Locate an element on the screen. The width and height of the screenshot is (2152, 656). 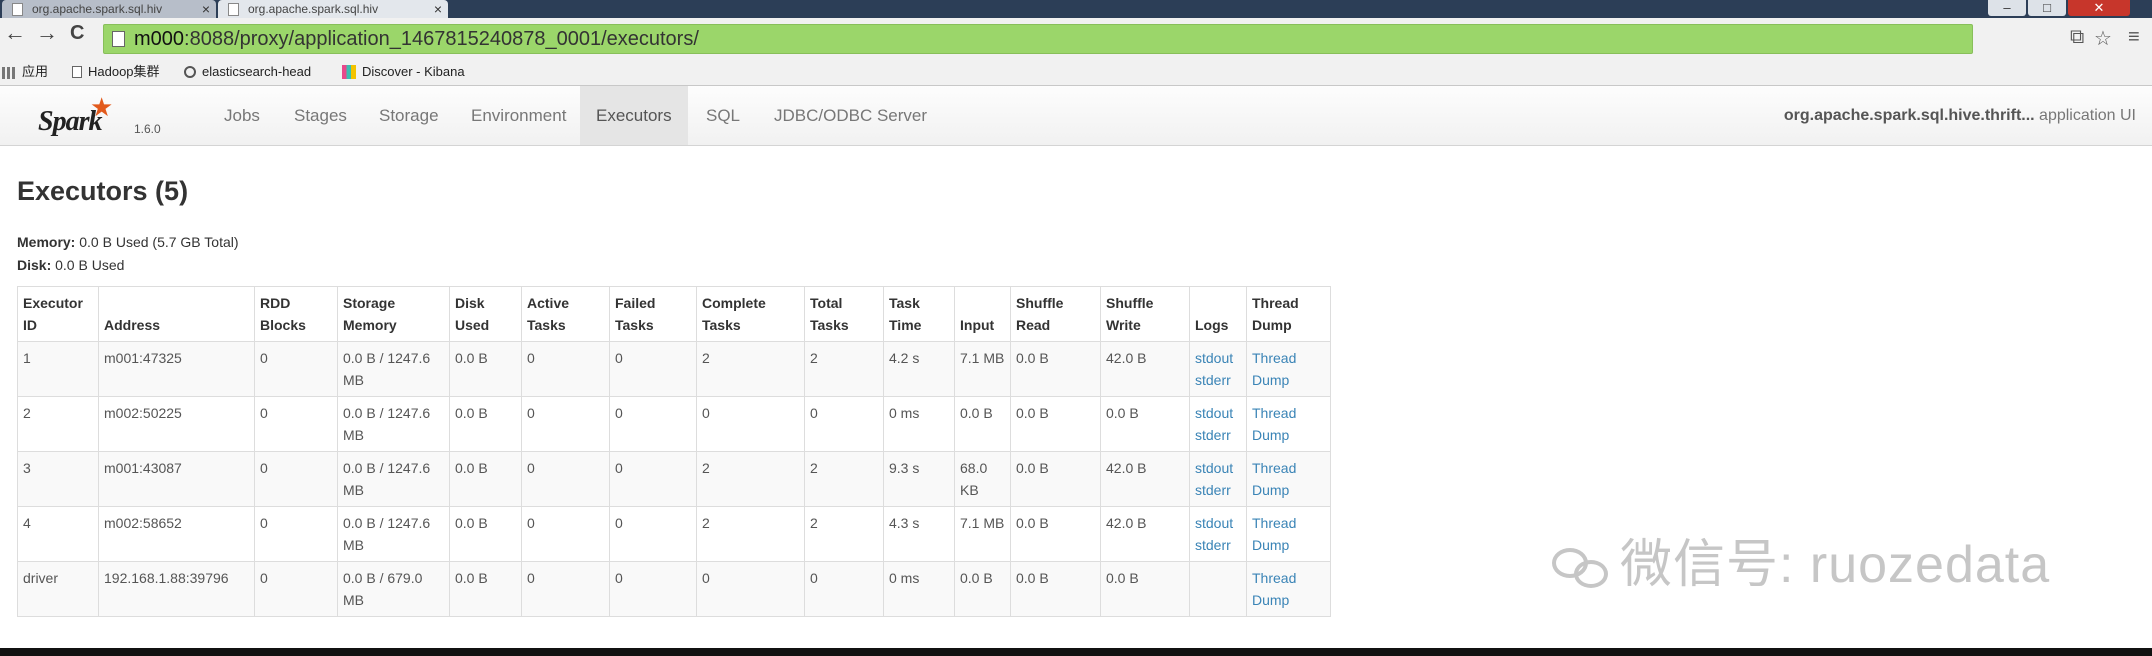
tab-title: org.apache.spark.sql.hiv is located at coordinates (313, 9).